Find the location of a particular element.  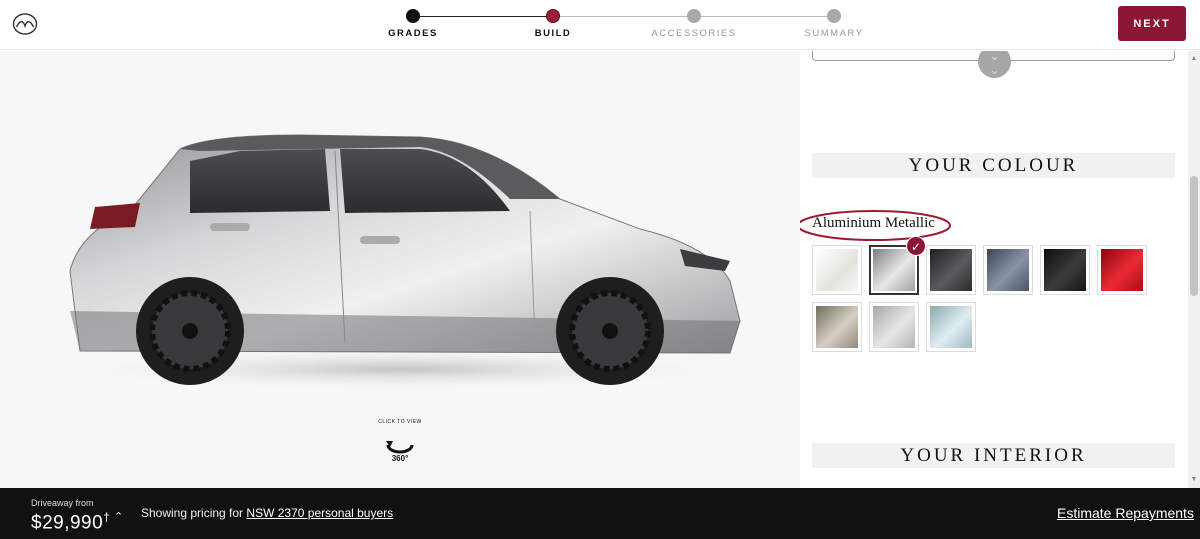

interior-heading: YOUR INTERIOR is located at coordinates (993, 455).